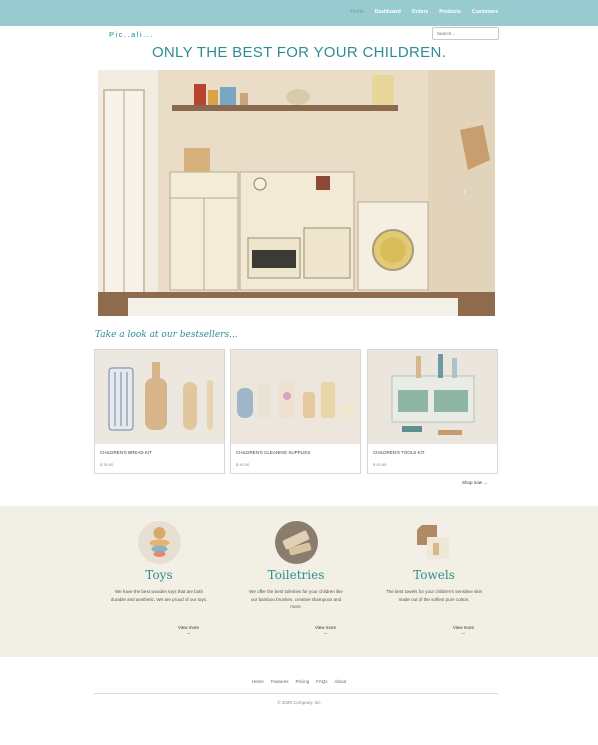 This screenshot has height=745, width=598. I want to click on product-name: CHILDREN'S CLEANING SUPPLIES, so click(273, 452).